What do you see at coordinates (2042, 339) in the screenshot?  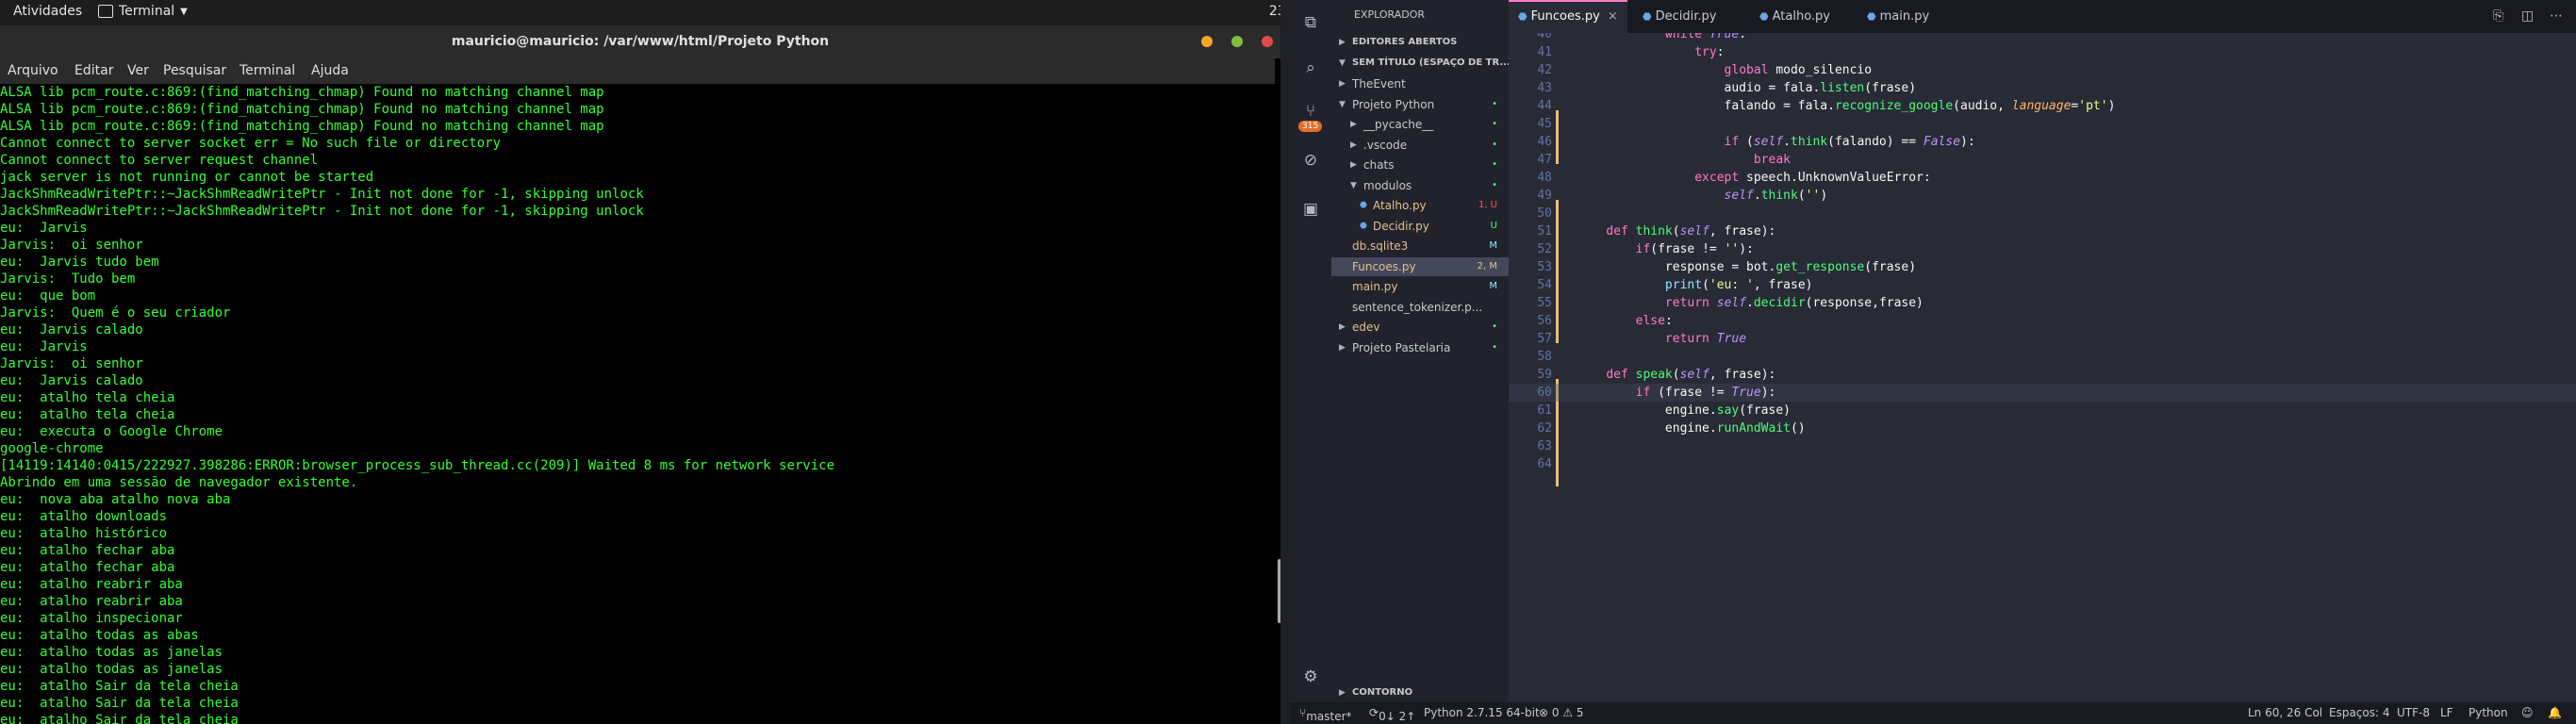 I see `code-line: 57 return True` at bounding box center [2042, 339].